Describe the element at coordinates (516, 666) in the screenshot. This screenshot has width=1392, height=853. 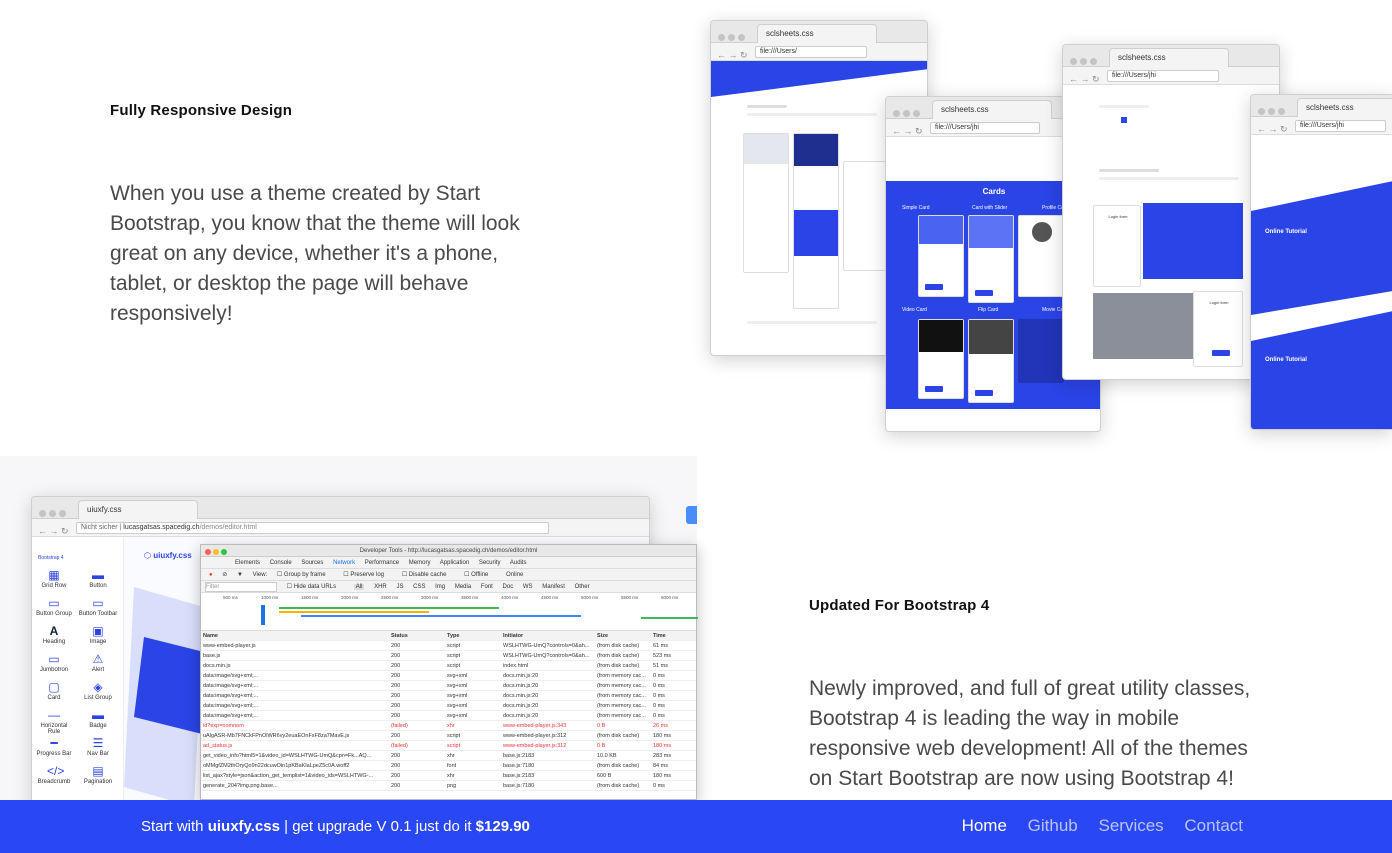
I see `table-cell: index.html` at that location.